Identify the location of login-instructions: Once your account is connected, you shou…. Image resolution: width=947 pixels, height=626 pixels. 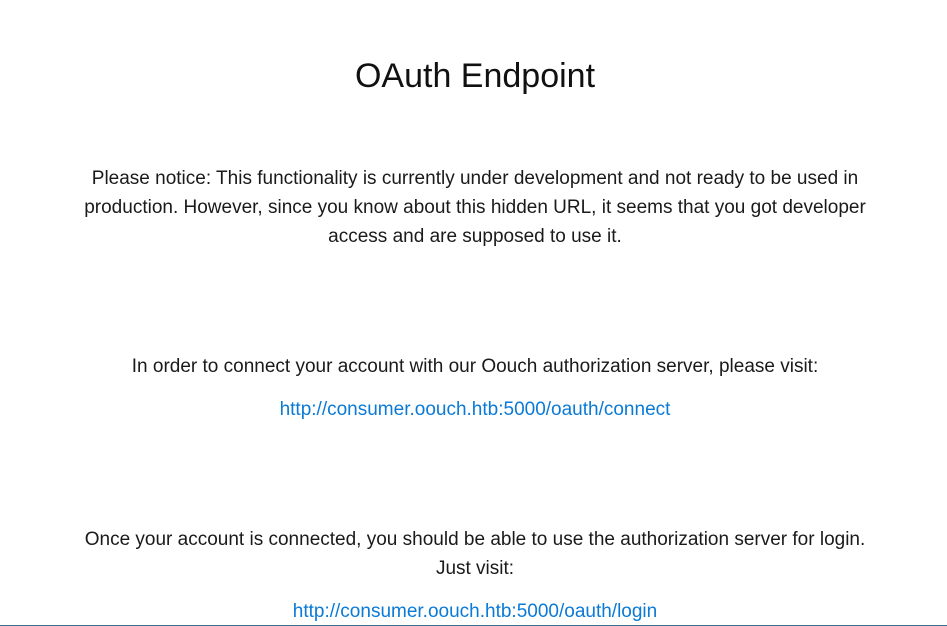
(475, 554).